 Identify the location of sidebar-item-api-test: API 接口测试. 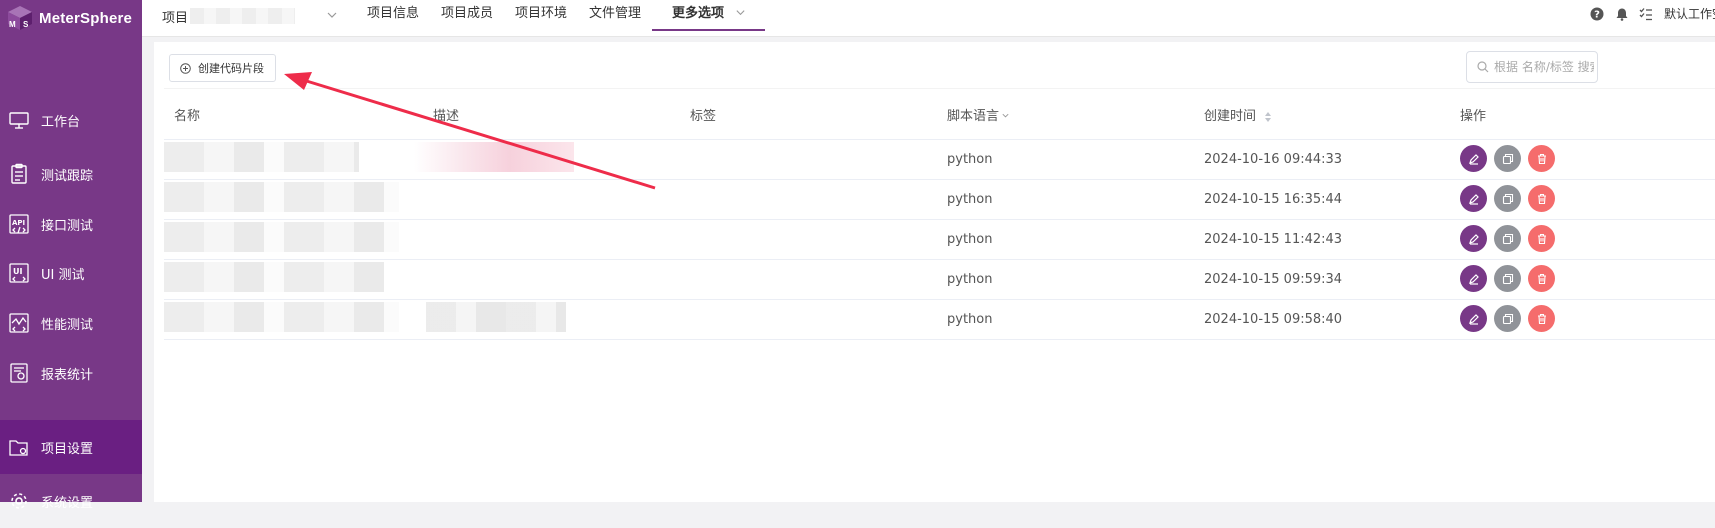
(71, 224).